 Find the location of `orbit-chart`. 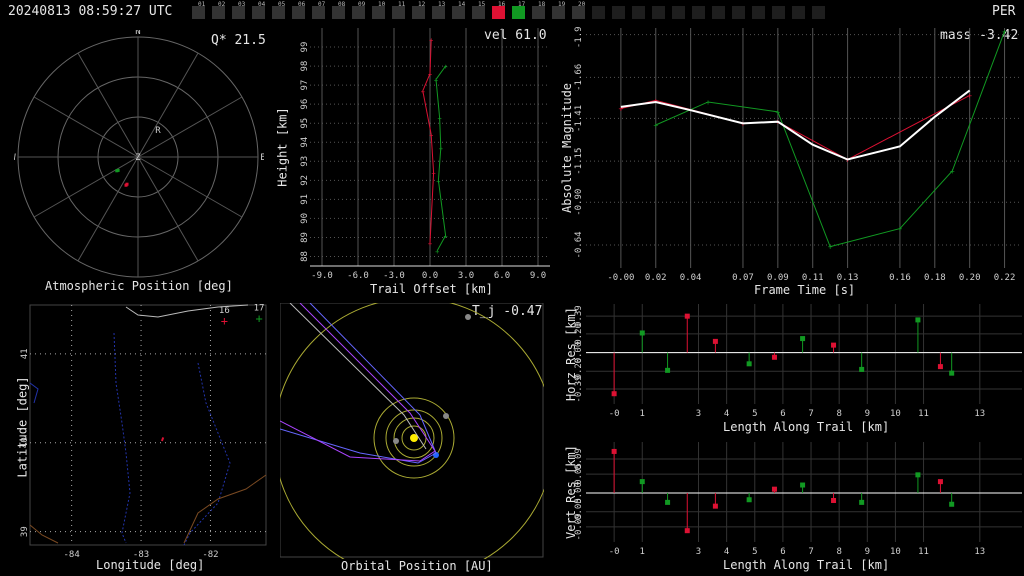

orbit-chart is located at coordinates (412, 431).